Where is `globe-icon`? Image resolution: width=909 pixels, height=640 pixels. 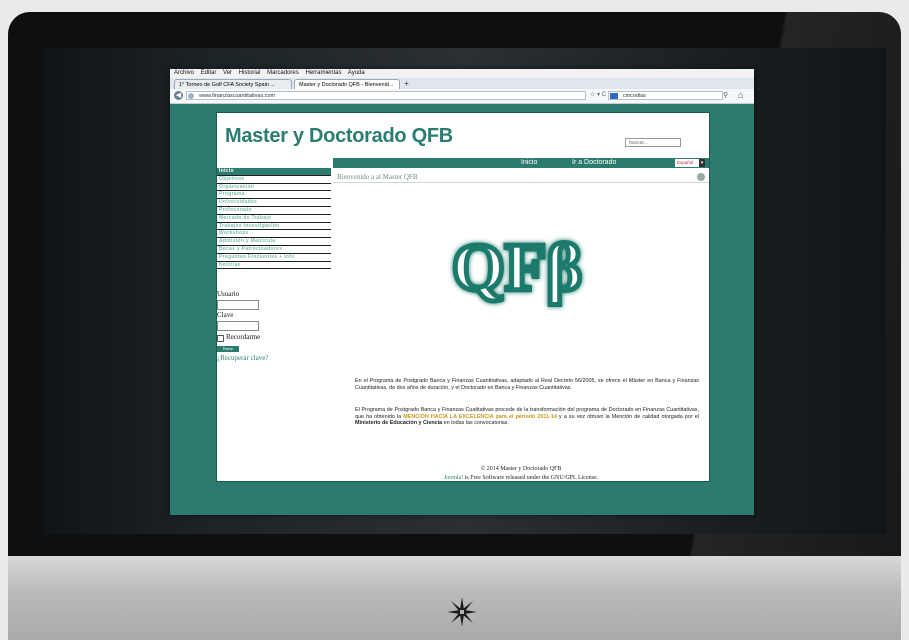
globe-icon is located at coordinates (191, 96).